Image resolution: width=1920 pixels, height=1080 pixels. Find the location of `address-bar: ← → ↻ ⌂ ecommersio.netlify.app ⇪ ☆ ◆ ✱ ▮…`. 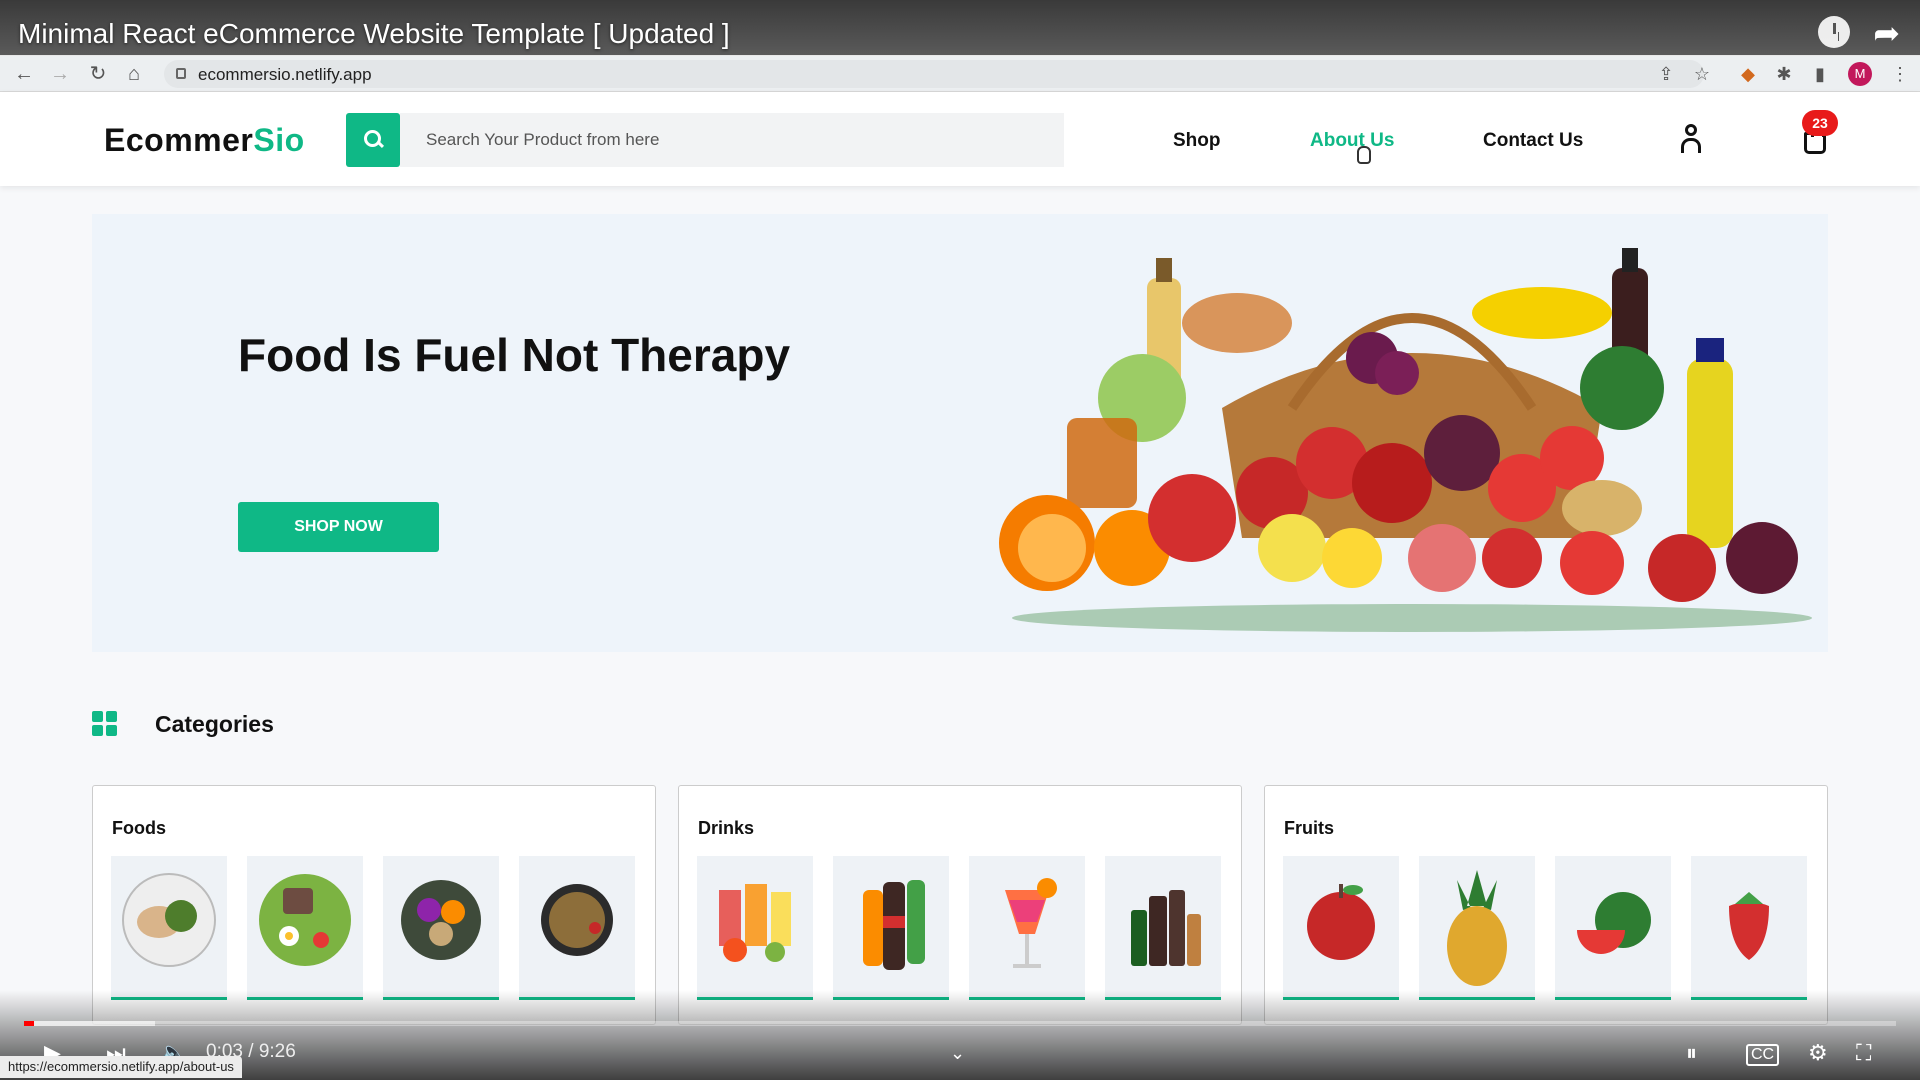

address-bar: ← → ↻ ⌂ ecommersio.netlify.app ⇪ ☆ ◆ ✱ ▮… is located at coordinates (960, 74).